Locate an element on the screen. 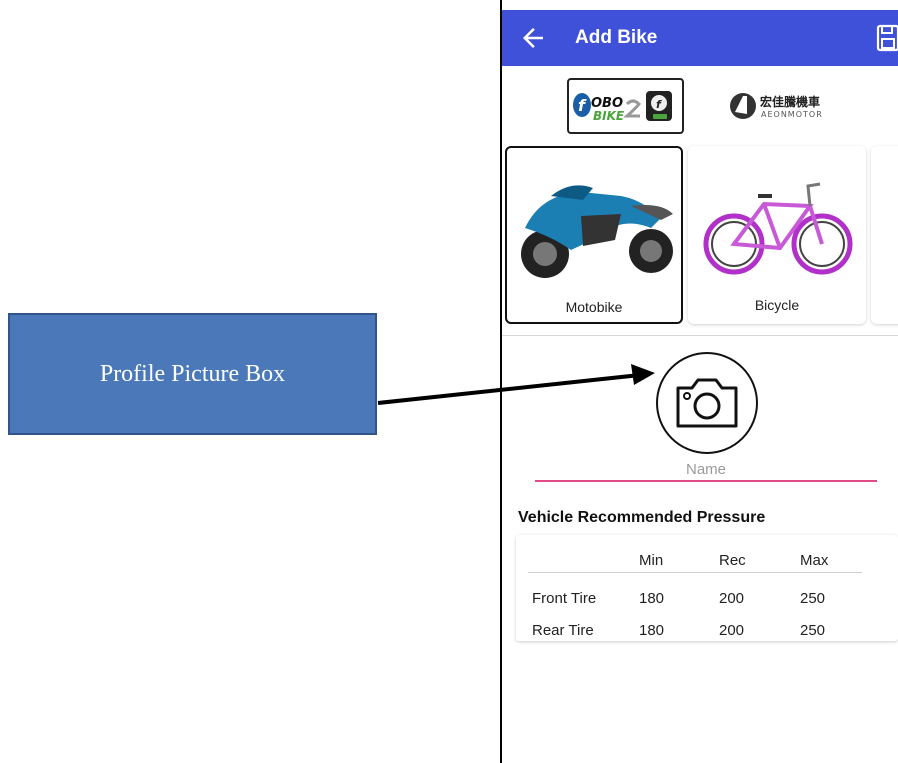  annotation-arrow is located at coordinates (516, 384).